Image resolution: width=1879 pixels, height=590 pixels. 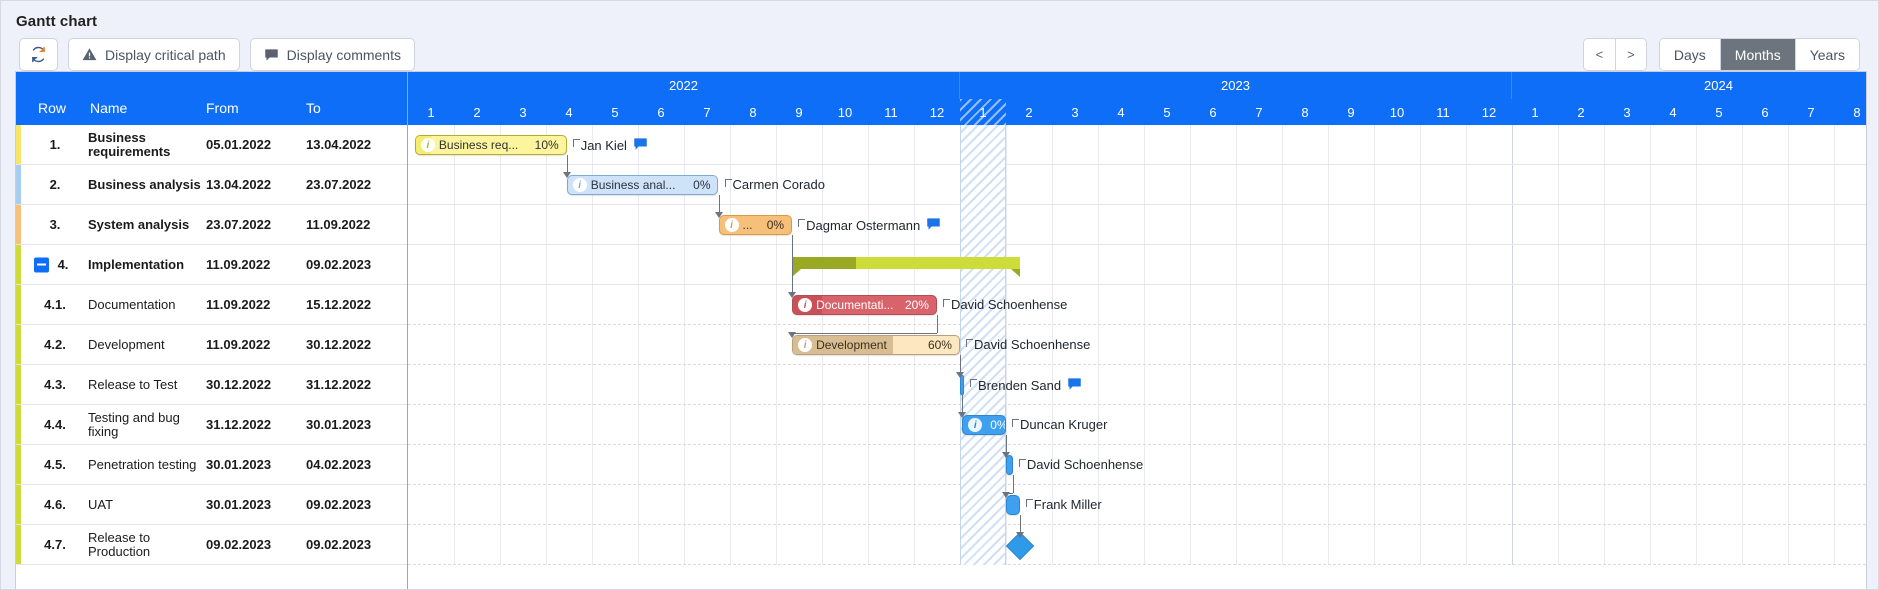 I want to click on timeline-nav-group: < >, so click(x=1614, y=54).